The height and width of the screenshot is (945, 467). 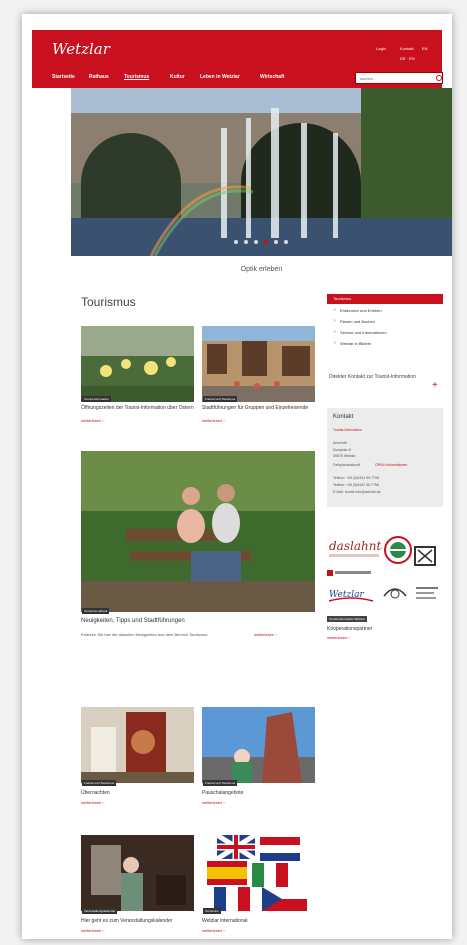 I want to click on directions-label: Fahrplanauskunft, so click(x=347, y=465).